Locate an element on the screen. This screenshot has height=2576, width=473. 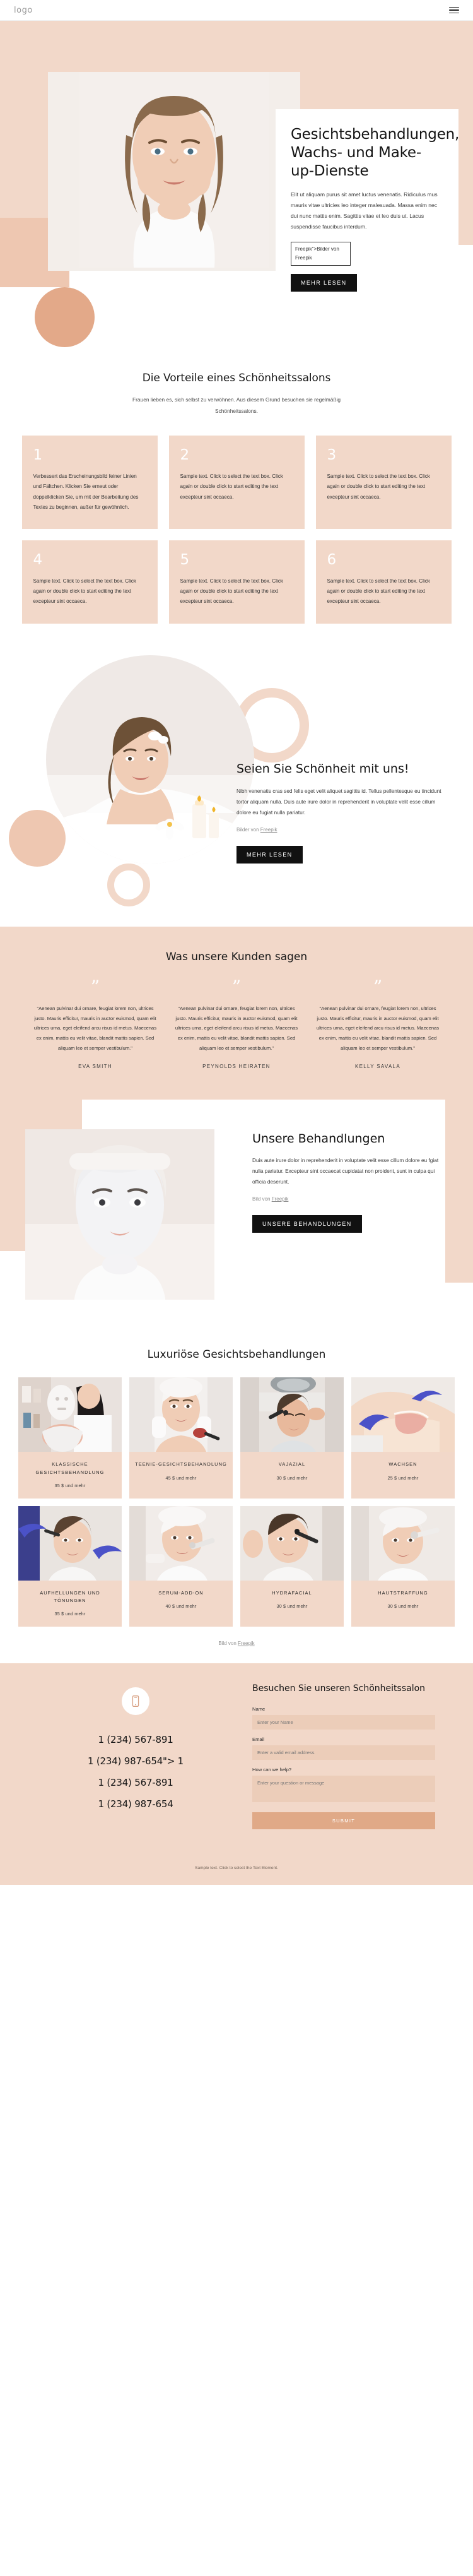
treatments-credit-link: Freepik is located at coordinates (280, 1199).